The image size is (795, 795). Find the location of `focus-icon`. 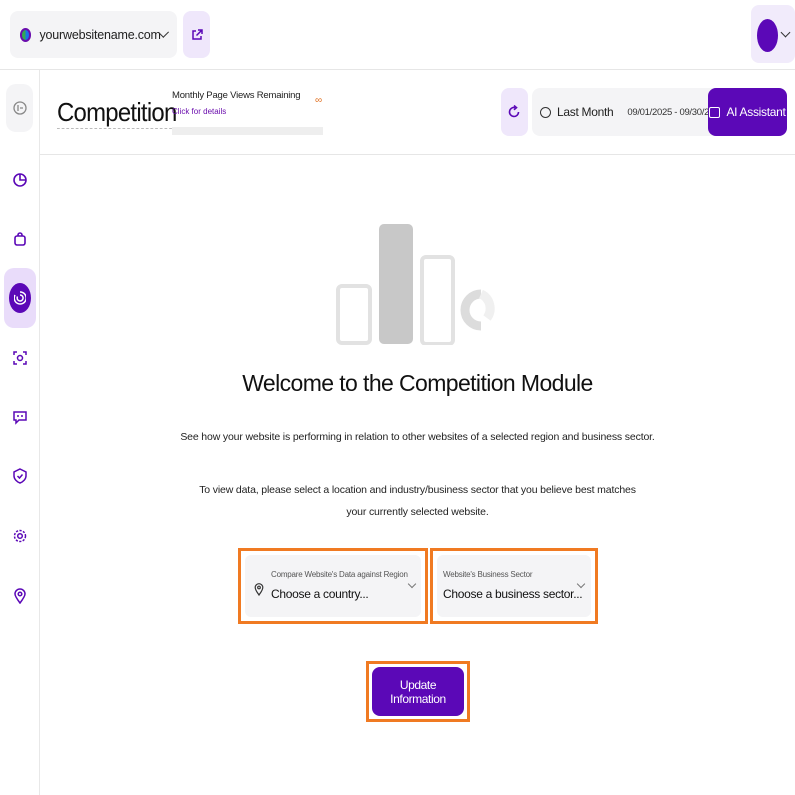

focus-icon is located at coordinates (19, 358).